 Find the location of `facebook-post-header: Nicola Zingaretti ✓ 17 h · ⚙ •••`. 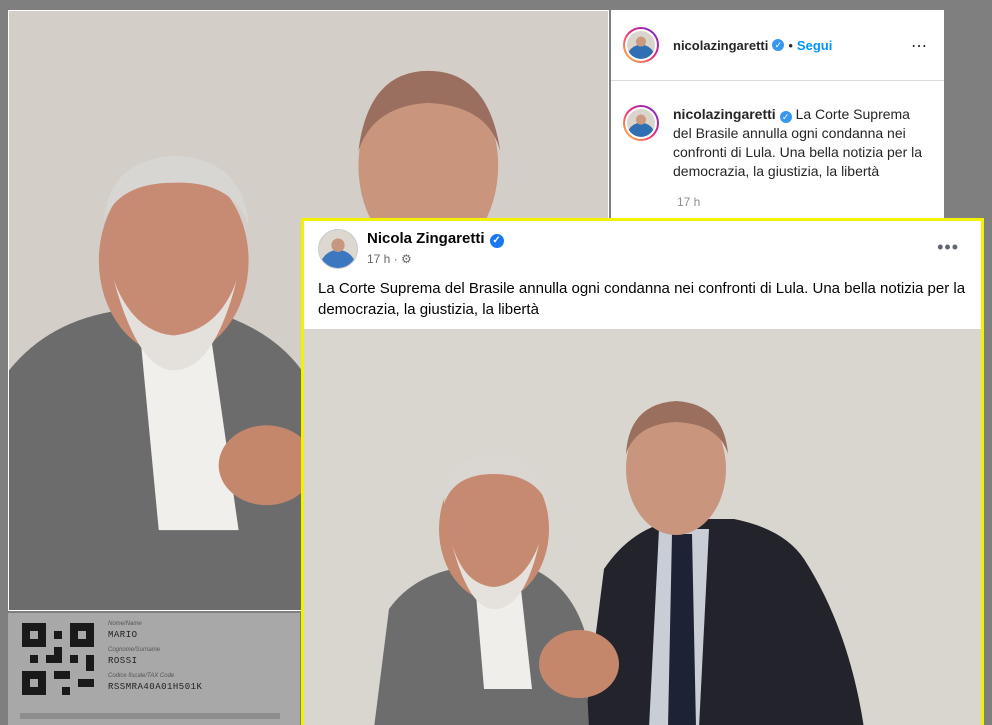

facebook-post-header: Nicola Zingaretti ✓ 17 h · ⚙ ••• is located at coordinates (642, 246).